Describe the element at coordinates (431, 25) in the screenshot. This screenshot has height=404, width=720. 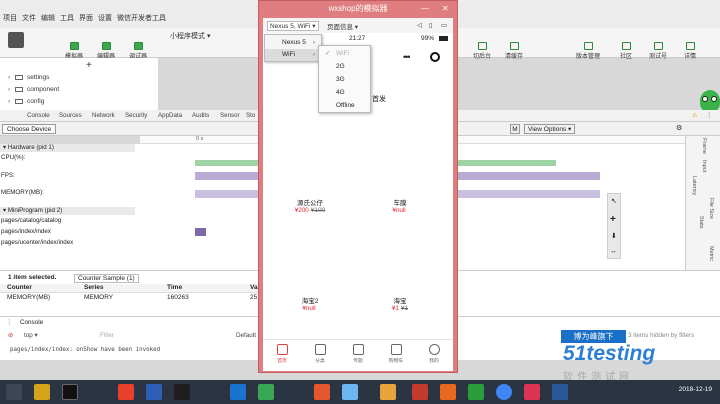
I see `rotate-icon: ▯` at that location.